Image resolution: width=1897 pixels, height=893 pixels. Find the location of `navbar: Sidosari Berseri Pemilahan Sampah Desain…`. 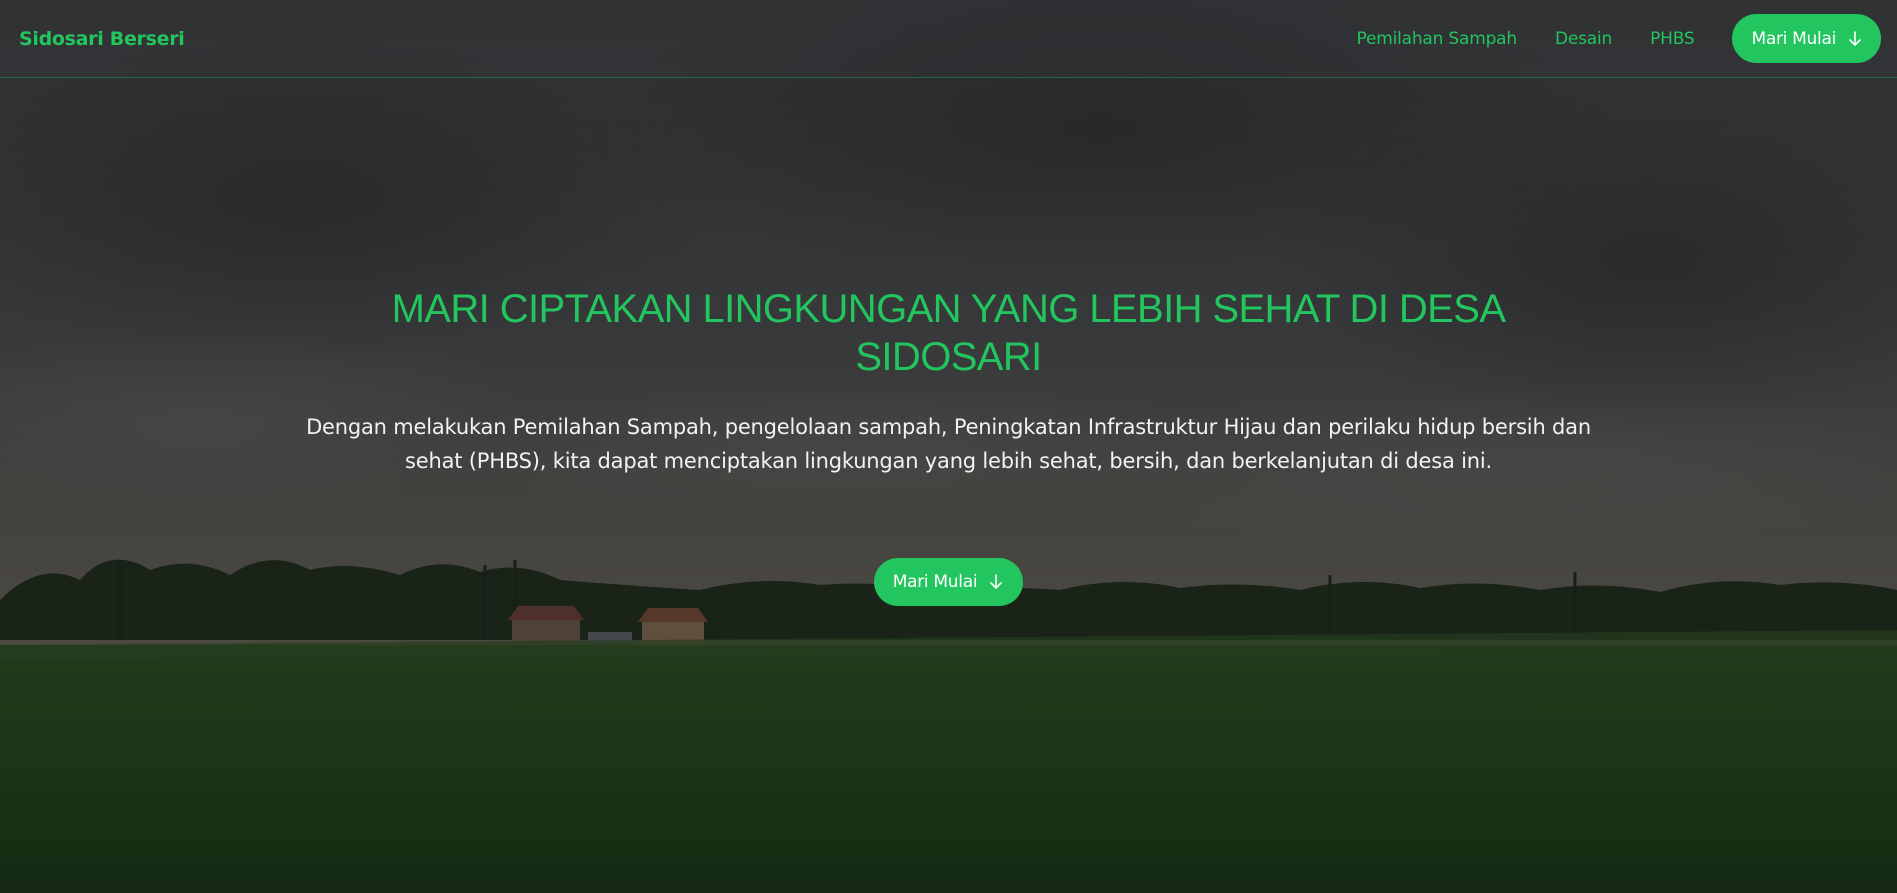

navbar: Sidosari Berseri Pemilahan Sampah Desain… is located at coordinates (948, 39).